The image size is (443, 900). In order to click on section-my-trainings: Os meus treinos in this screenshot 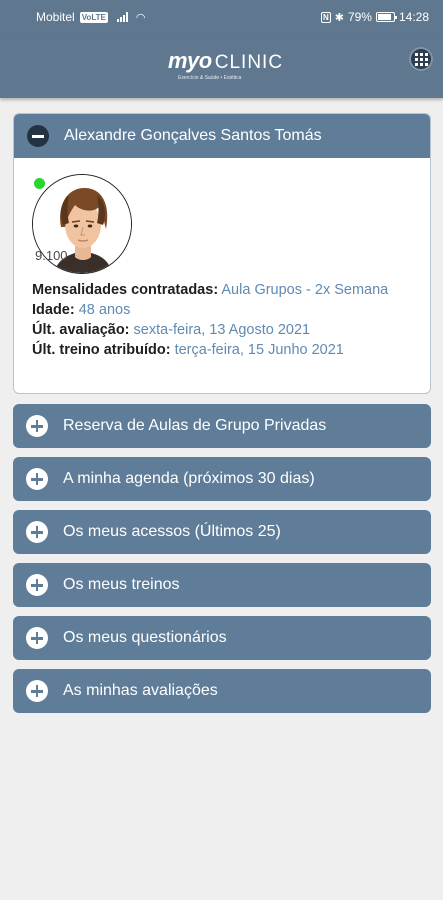, I will do `click(222, 585)`.